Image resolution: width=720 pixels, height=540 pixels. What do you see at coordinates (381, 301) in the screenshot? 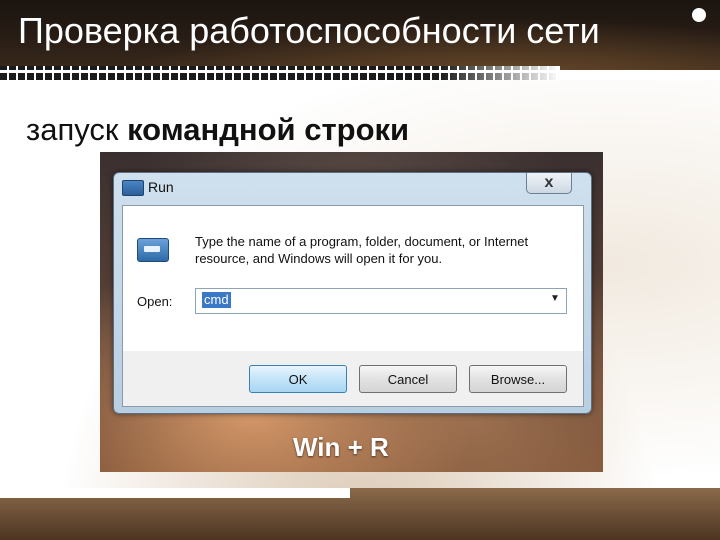
I see `open-combobox: cmd ▼` at bounding box center [381, 301].